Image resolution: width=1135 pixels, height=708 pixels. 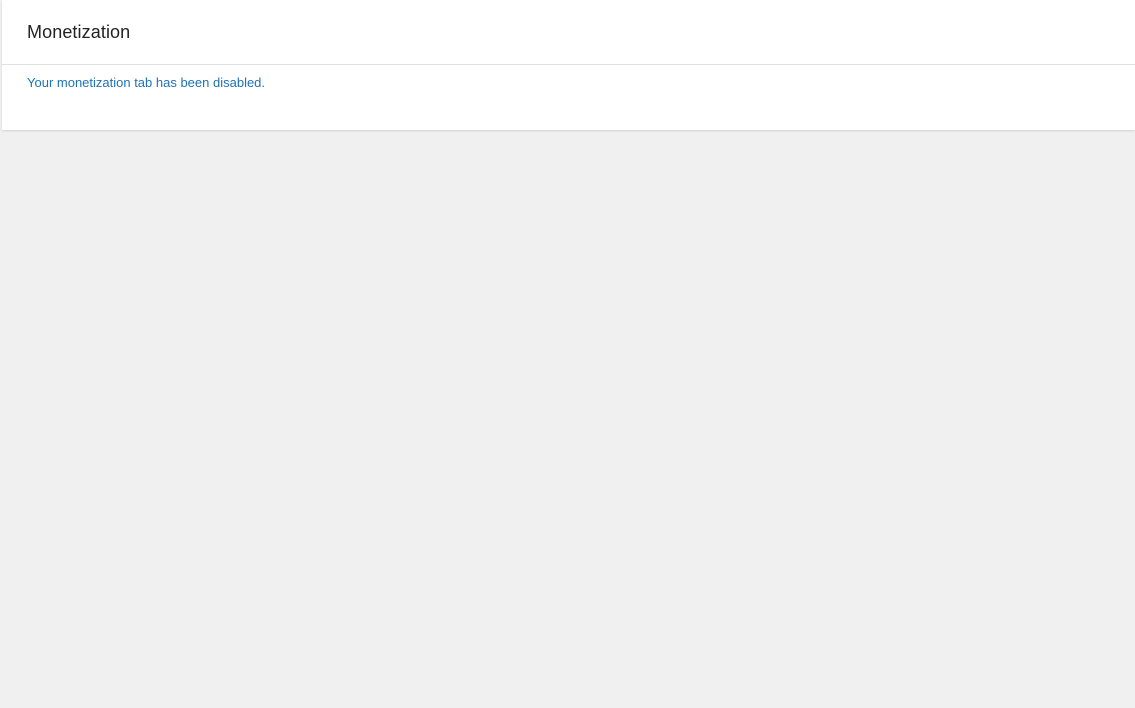 I want to click on card-body: Your monetization tab has been disabled., so click(x=568, y=78).